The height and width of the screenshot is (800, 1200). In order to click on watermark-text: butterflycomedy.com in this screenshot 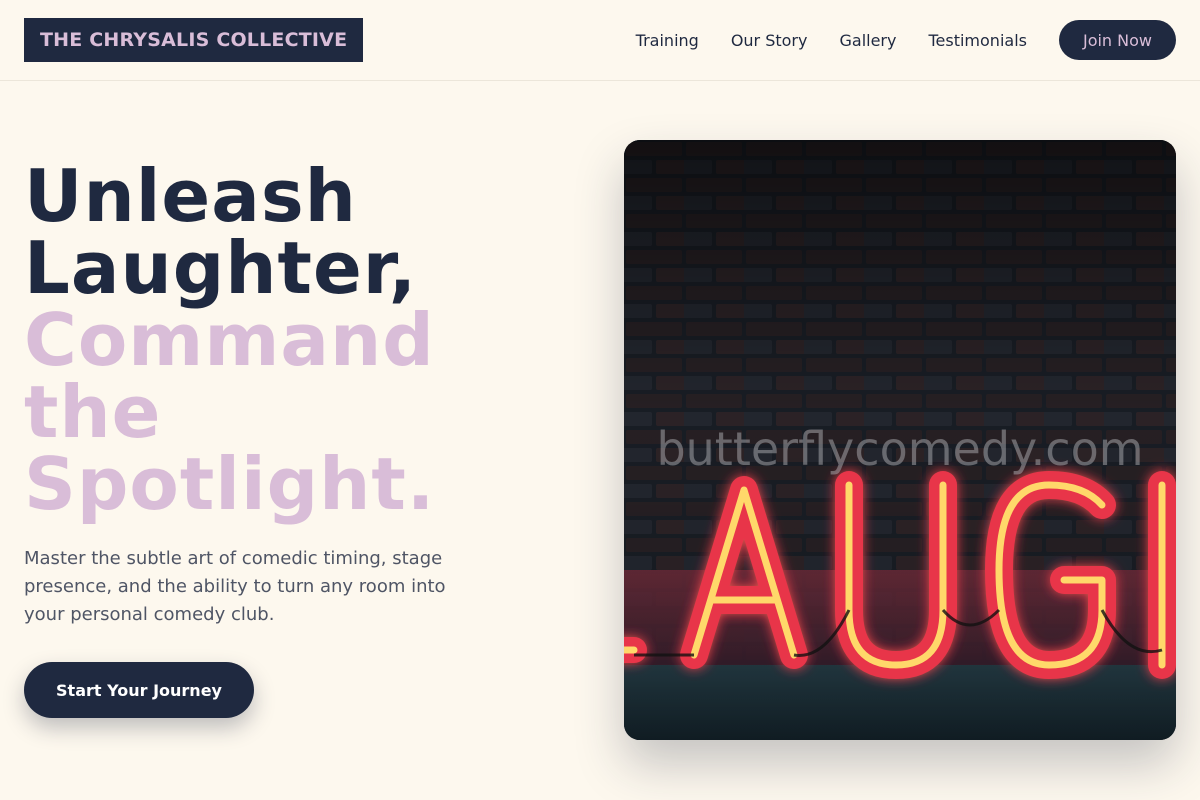, I will do `click(900, 449)`.